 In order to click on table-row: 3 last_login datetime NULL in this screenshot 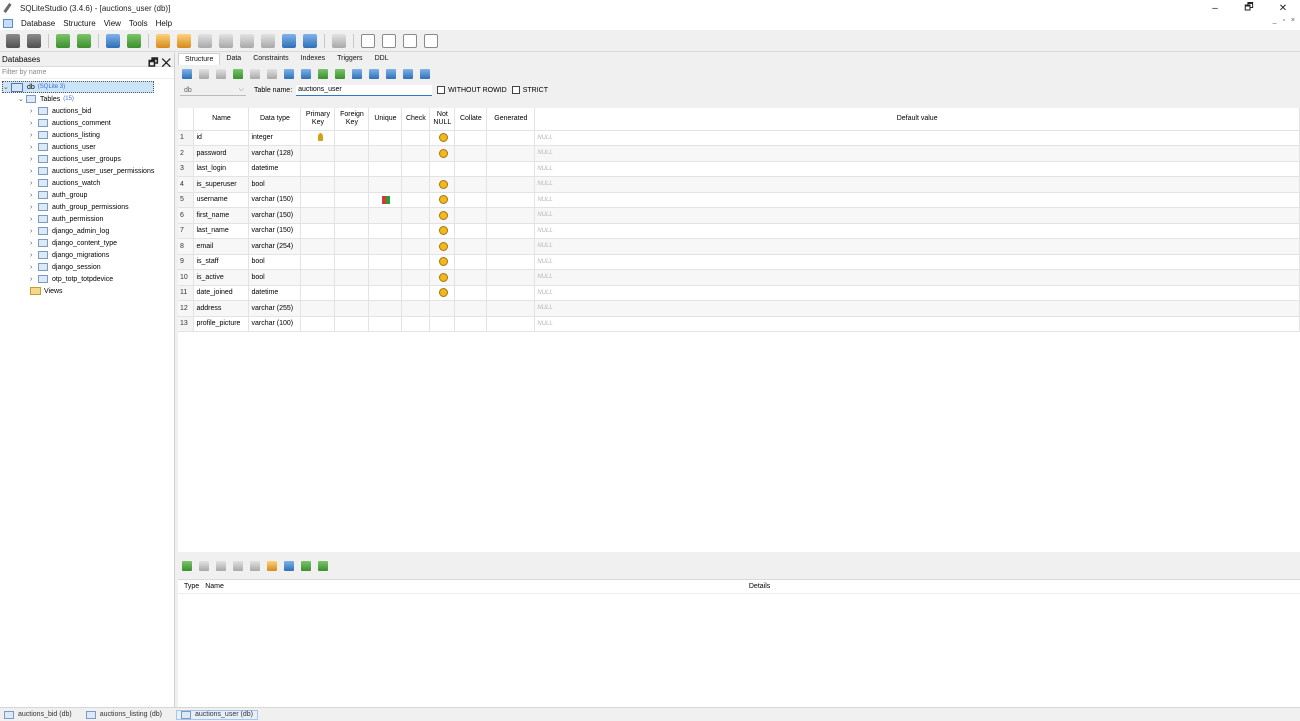, I will do `click(739, 169)`.